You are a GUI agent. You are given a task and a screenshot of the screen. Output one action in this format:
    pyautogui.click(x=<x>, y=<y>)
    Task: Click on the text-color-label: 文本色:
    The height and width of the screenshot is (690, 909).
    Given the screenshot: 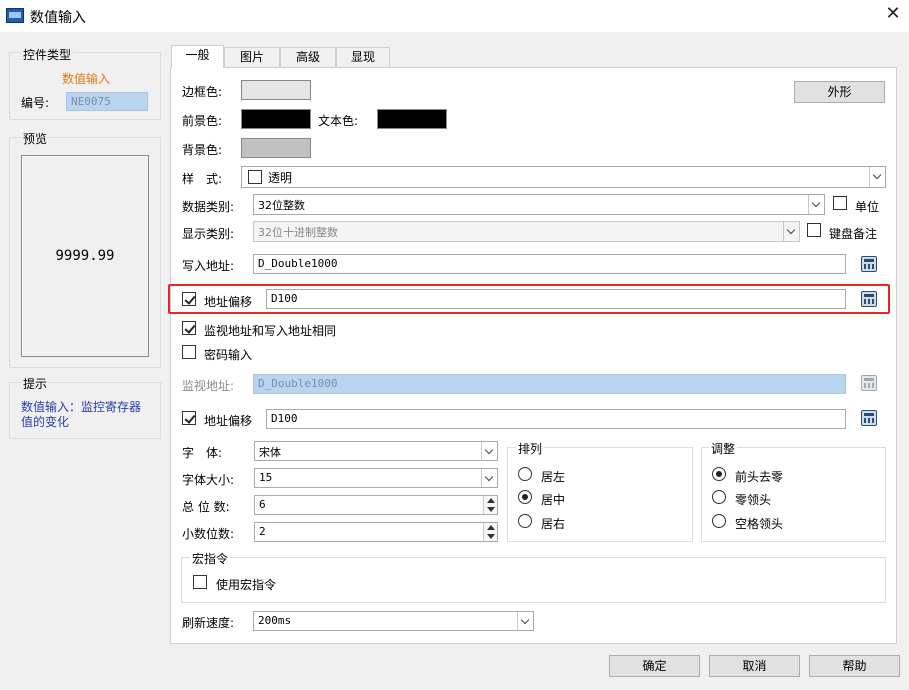 What is the action you would take?
    pyautogui.click(x=338, y=121)
    